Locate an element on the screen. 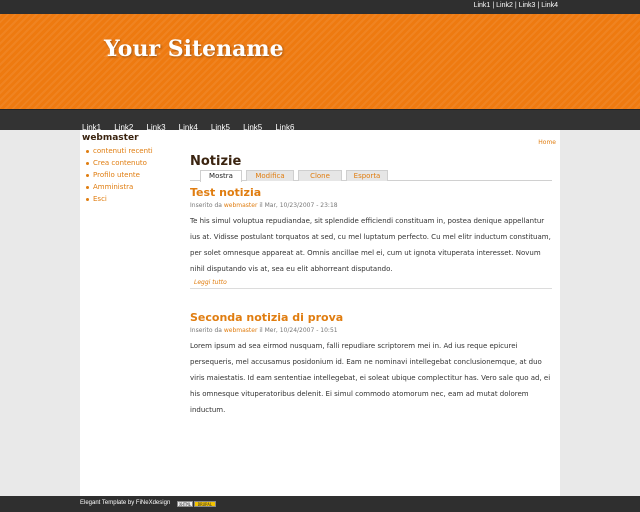 The image size is (640, 512). footer-credit: Elegant Template by FiNeXdesign is located at coordinates (125, 503).